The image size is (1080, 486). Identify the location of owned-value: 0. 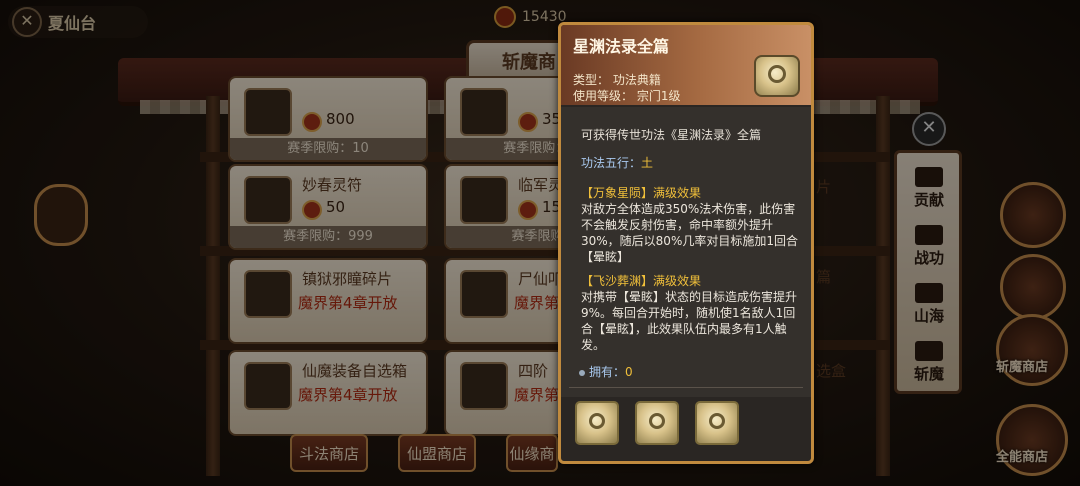
(629, 372).